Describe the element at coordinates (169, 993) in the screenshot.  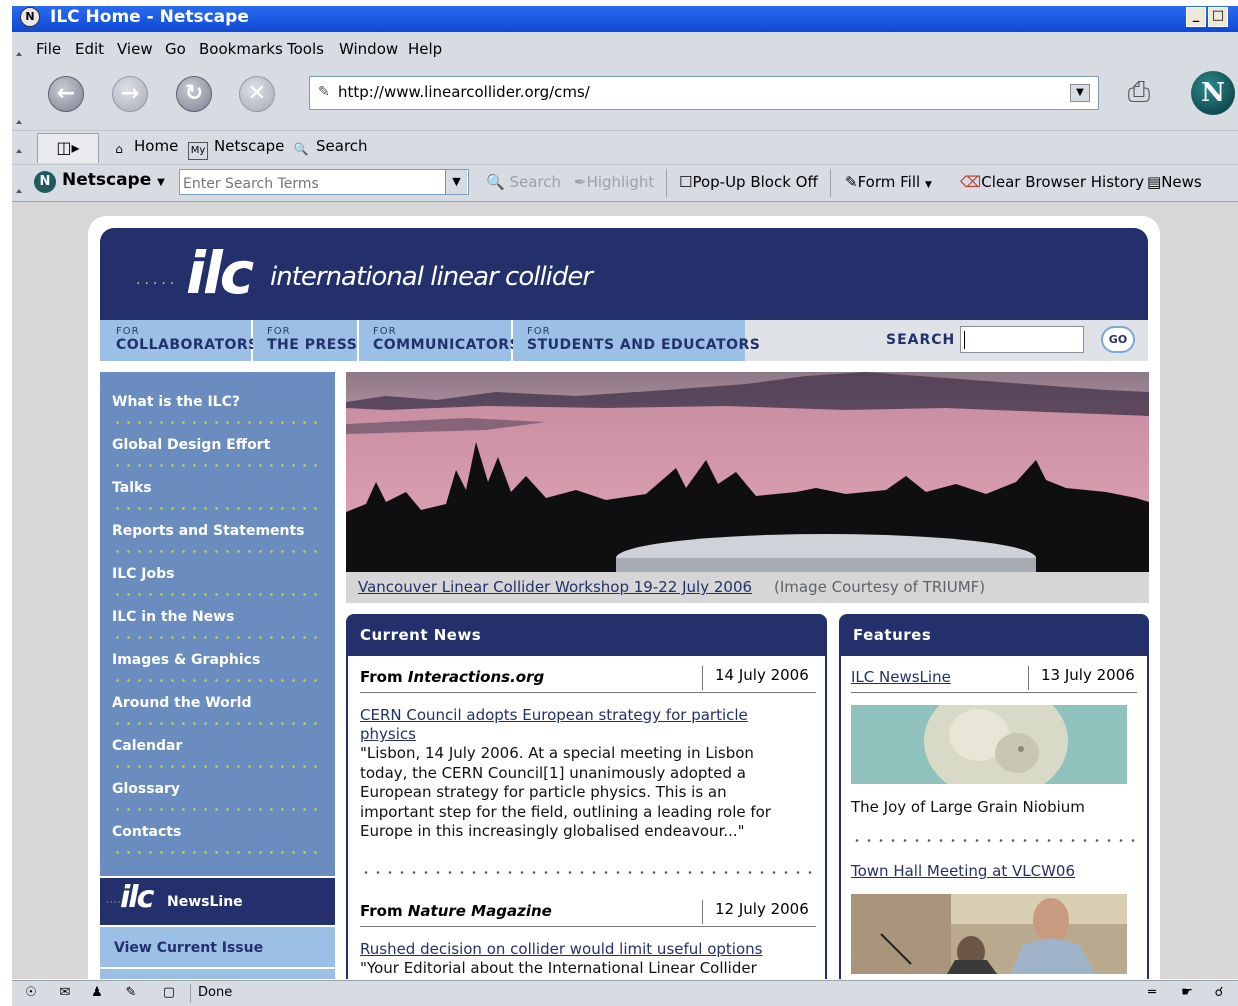
I see `chat-icon: ▢` at that location.